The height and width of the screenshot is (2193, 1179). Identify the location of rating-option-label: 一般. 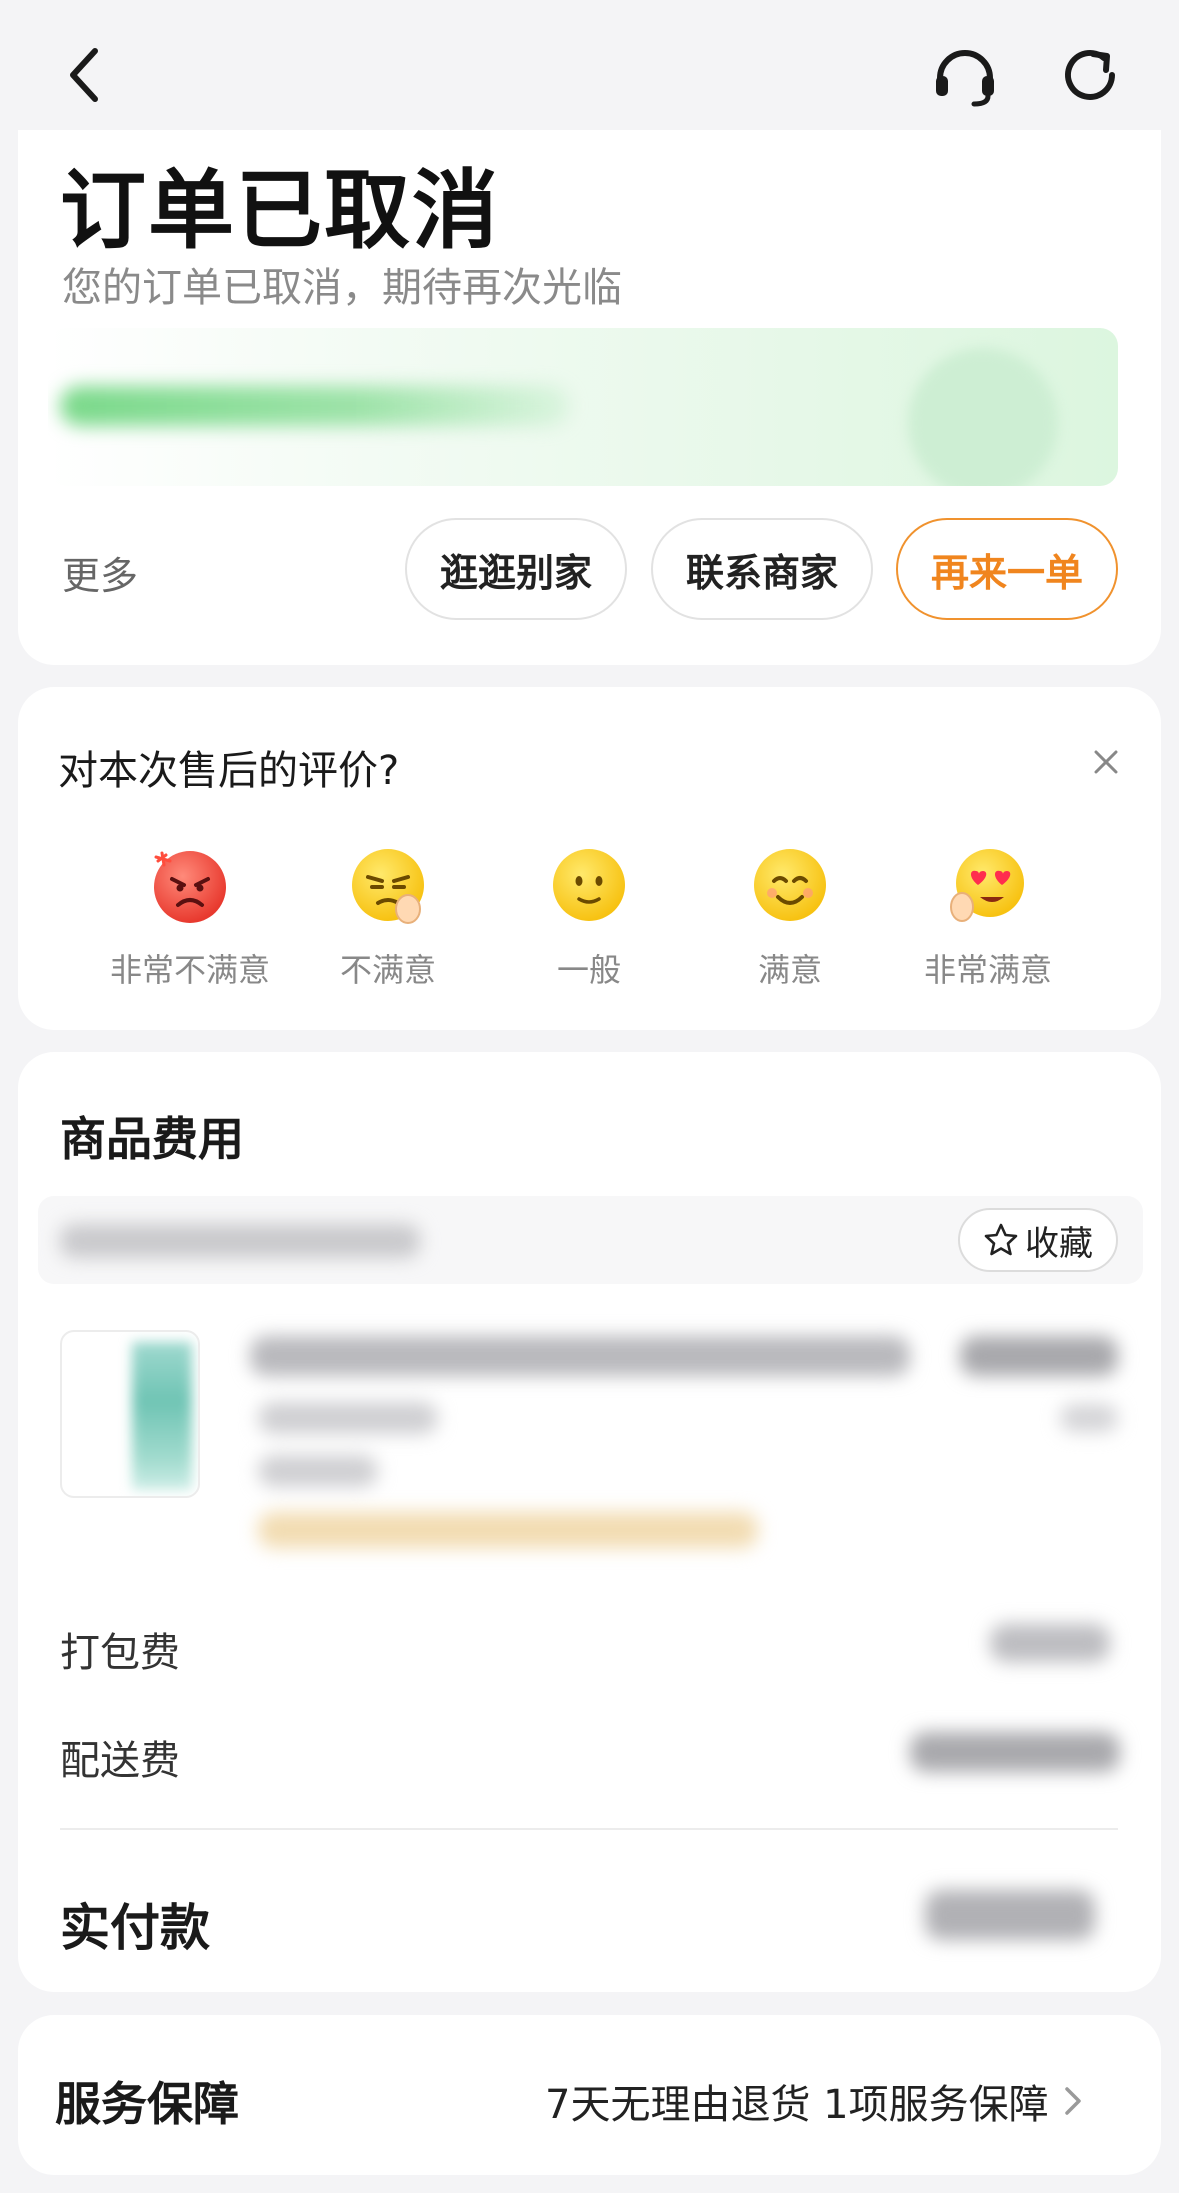
(588, 970).